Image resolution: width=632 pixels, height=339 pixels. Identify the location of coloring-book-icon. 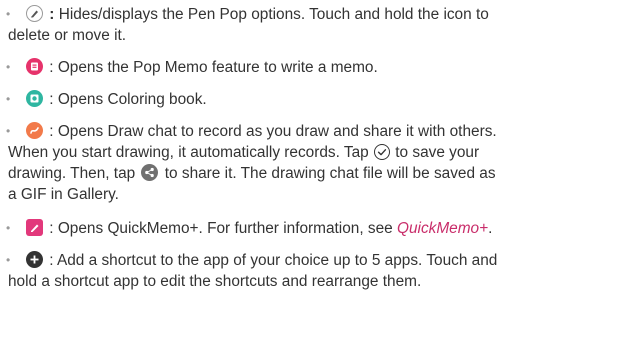
(34, 98).